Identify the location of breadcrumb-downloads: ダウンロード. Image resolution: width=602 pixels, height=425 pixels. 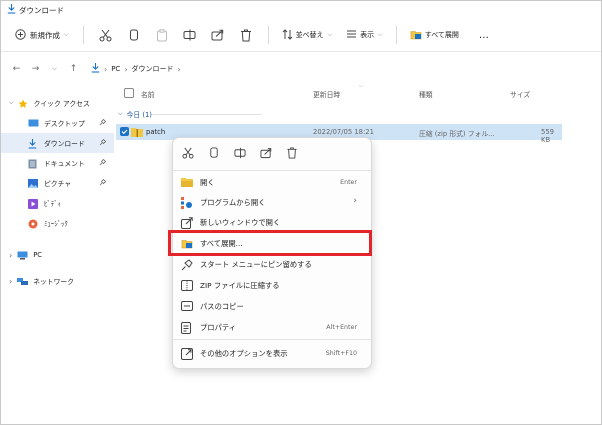
(153, 69).